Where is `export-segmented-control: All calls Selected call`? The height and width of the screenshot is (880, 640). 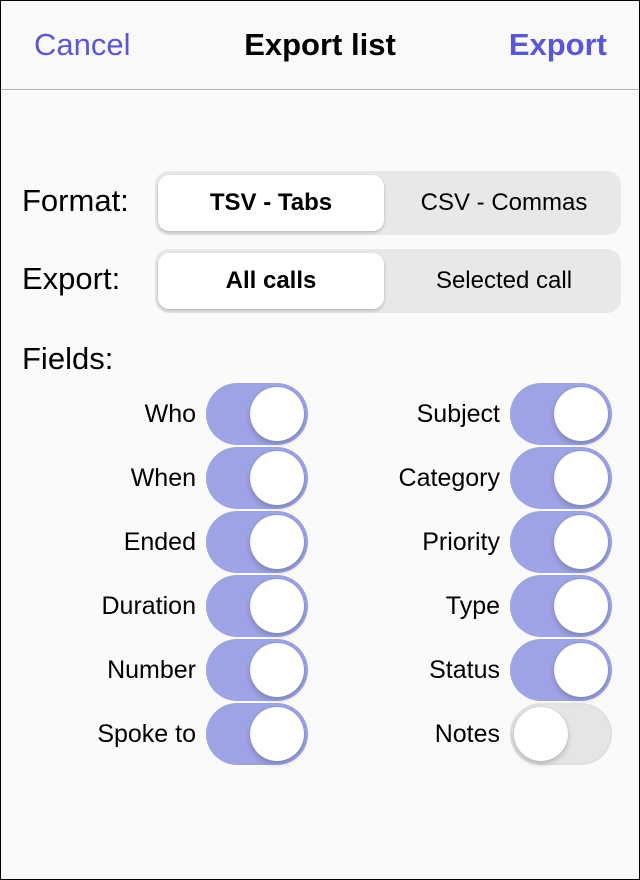 export-segmented-control: All calls Selected call is located at coordinates (388, 281).